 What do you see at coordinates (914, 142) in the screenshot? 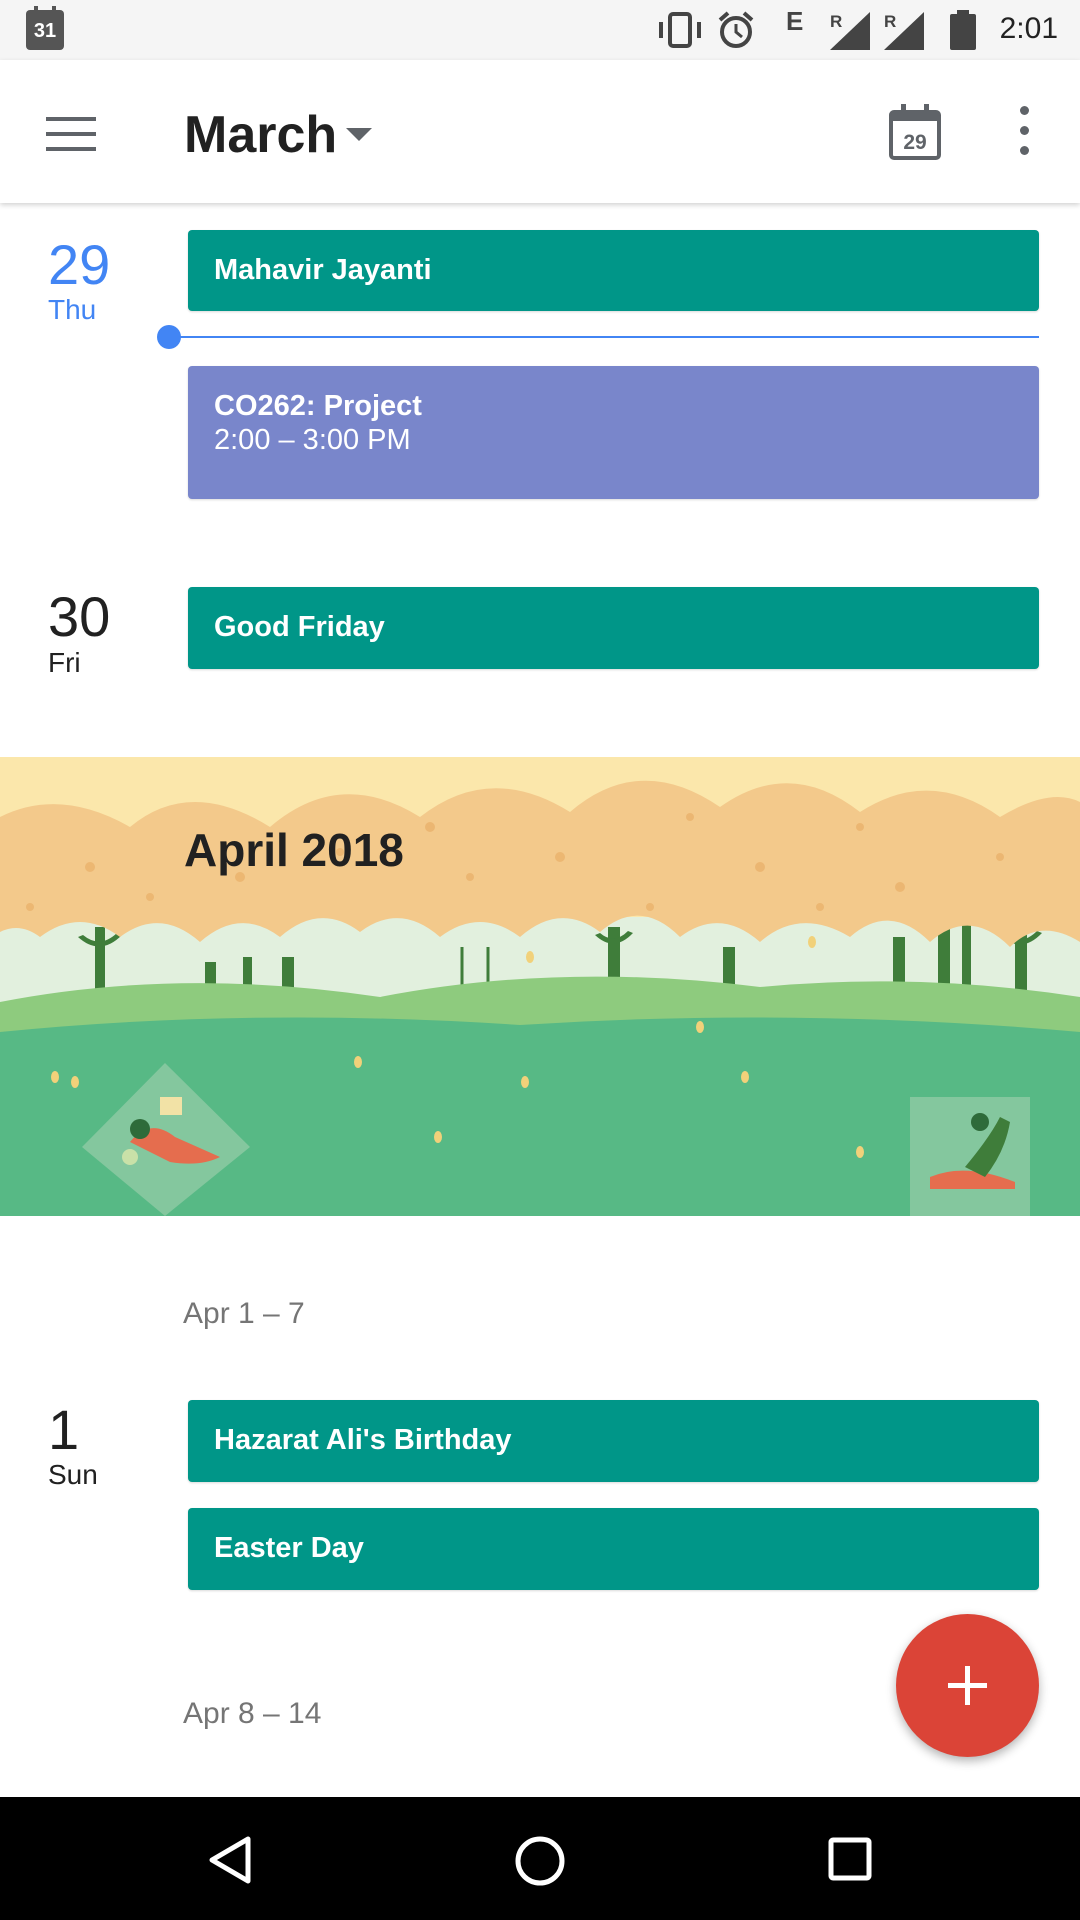
I see `today-date: 29` at bounding box center [914, 142].